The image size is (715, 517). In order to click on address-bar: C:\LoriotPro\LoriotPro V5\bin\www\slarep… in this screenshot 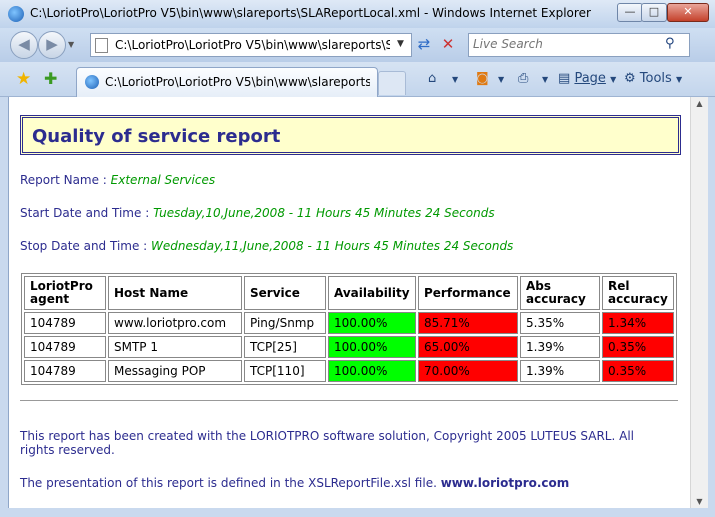, I will do `click(251, 45)`.